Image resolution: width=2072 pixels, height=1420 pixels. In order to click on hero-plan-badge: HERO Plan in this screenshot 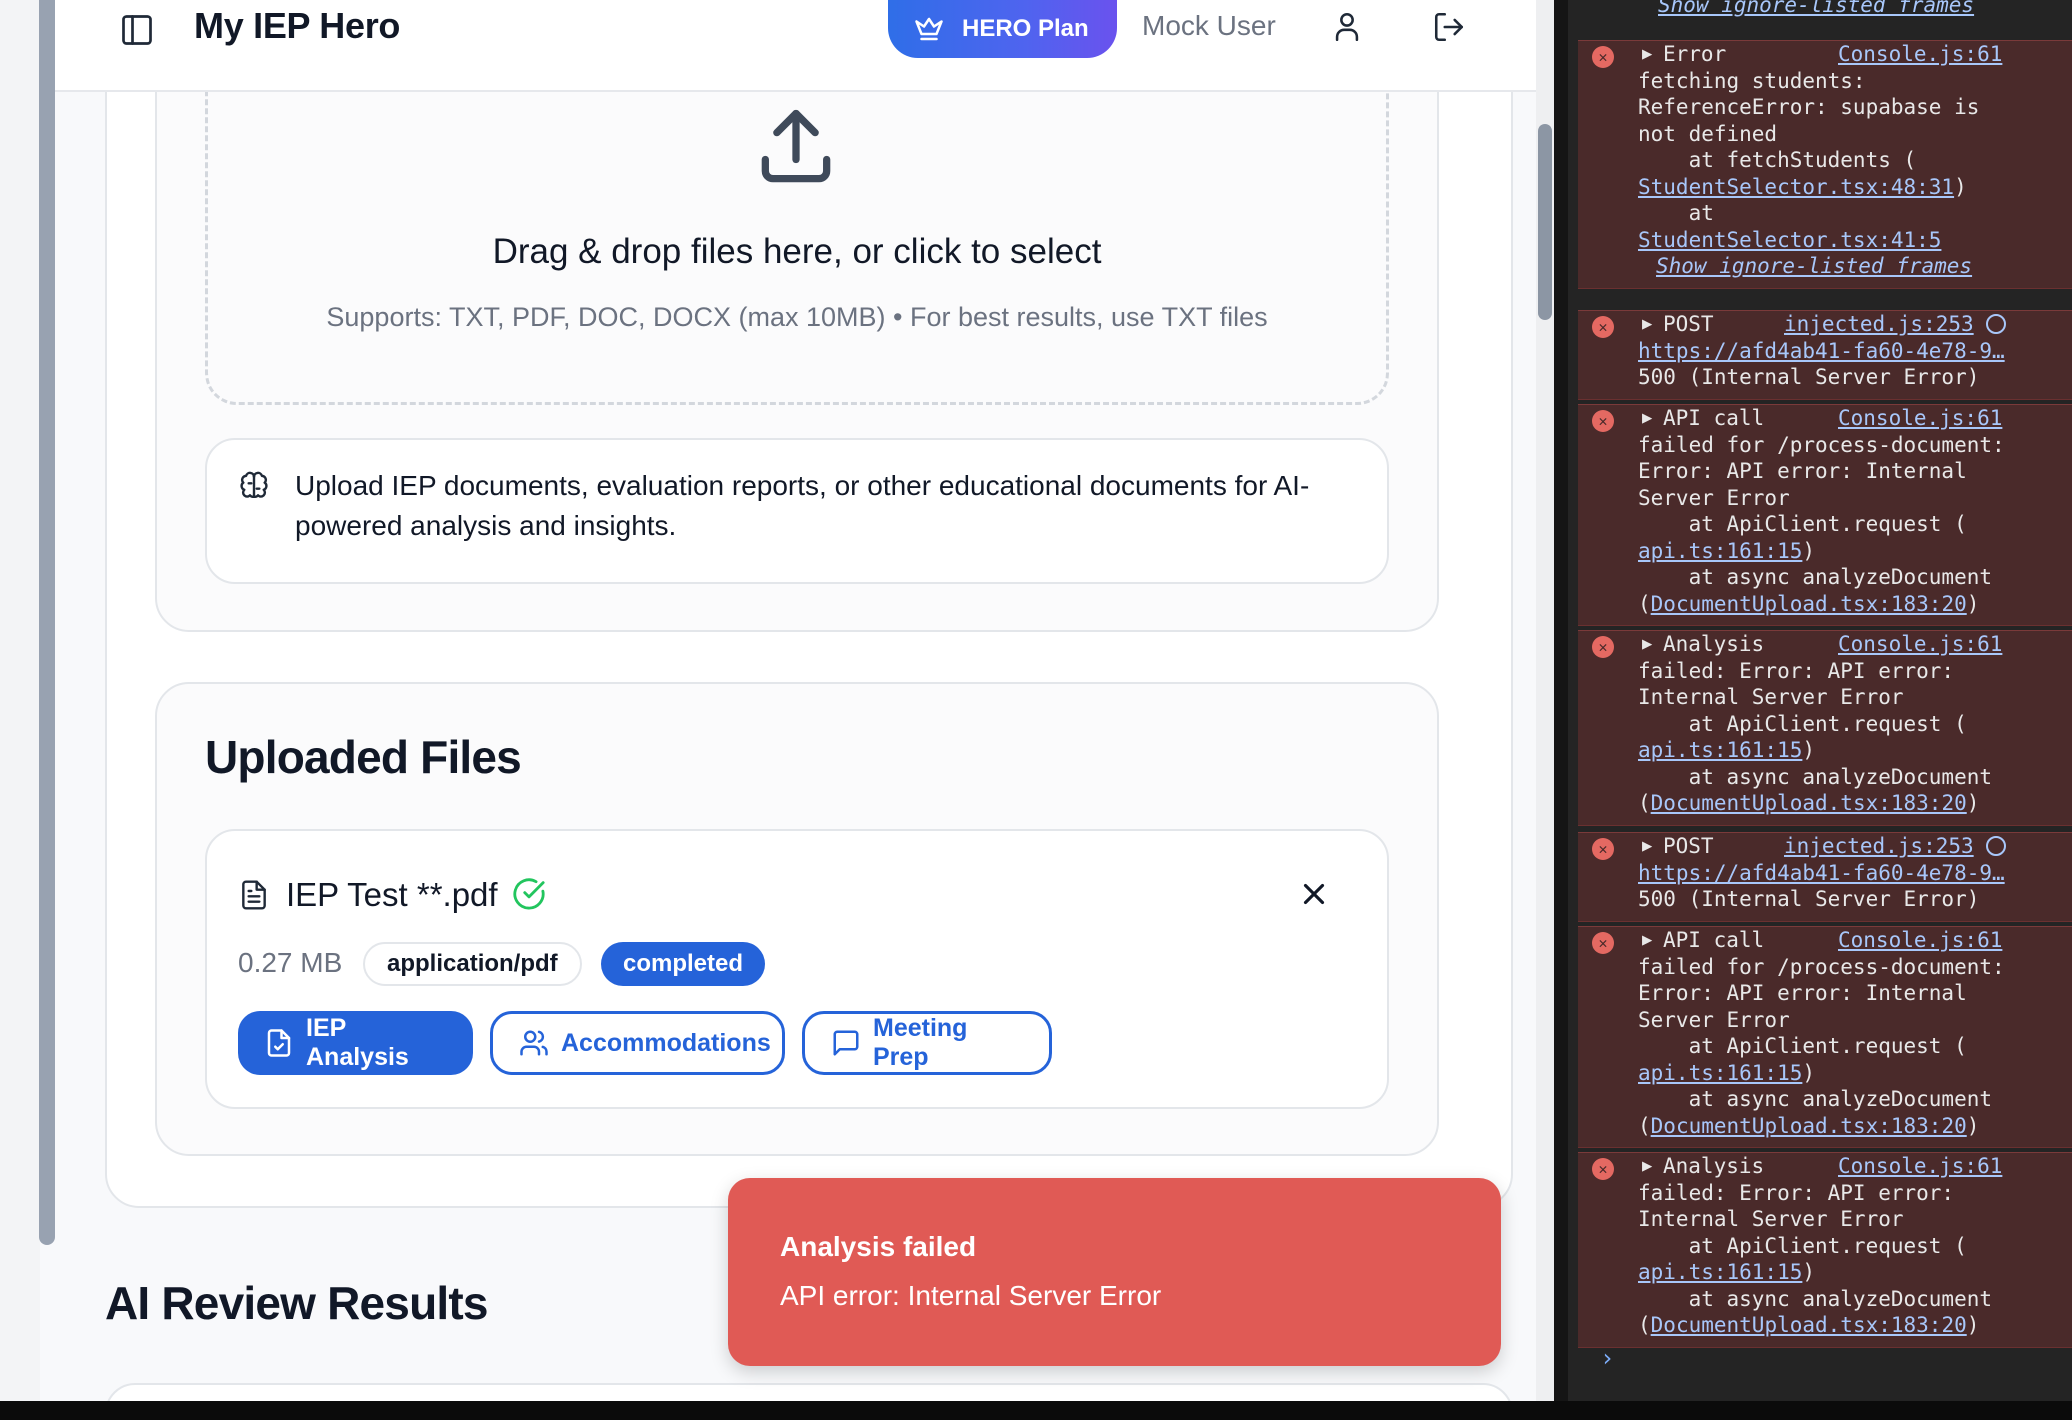, I will do `click(1002, 29)`.